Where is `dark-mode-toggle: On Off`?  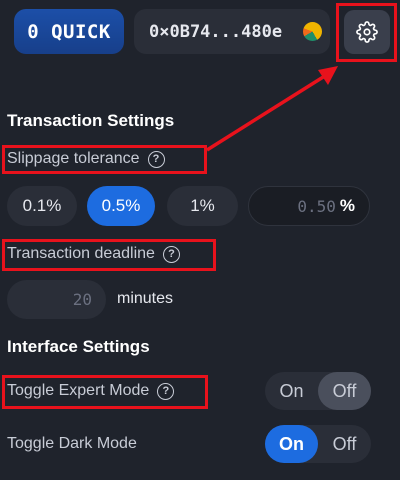
dark-mode-toggle: On Off is located at coordinates (318, 444).